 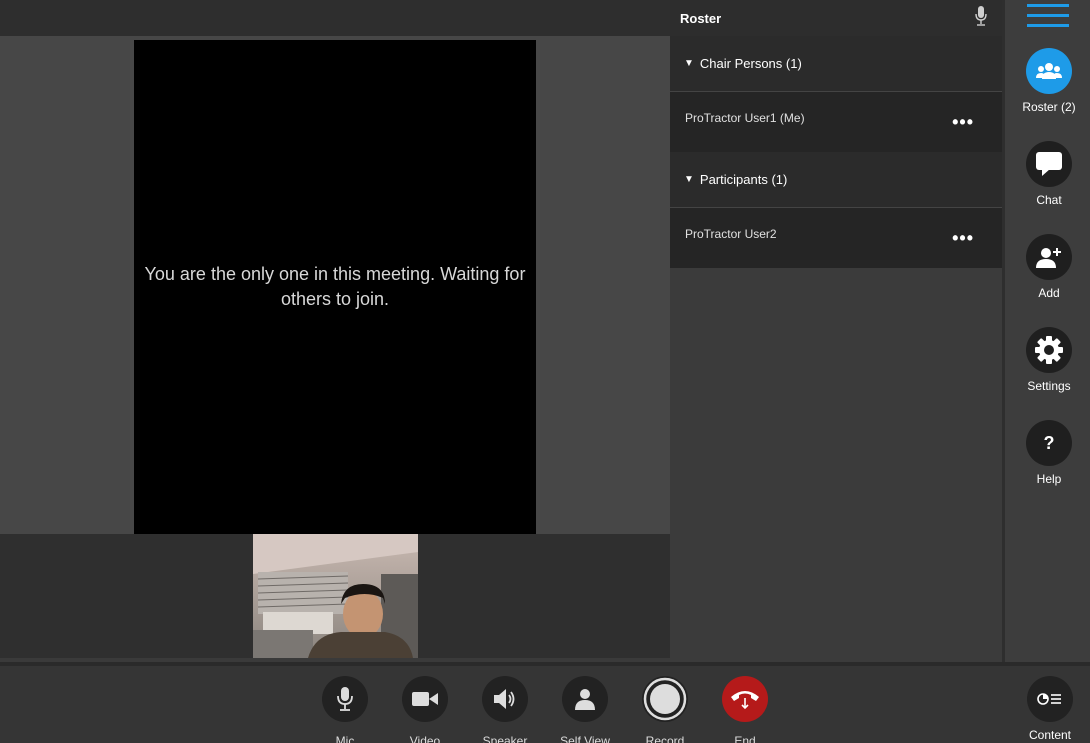 What do you see at coordinates (1050, 699) in the screenshot?
I see `content-share-icon` at bounding box center [1050, 699].